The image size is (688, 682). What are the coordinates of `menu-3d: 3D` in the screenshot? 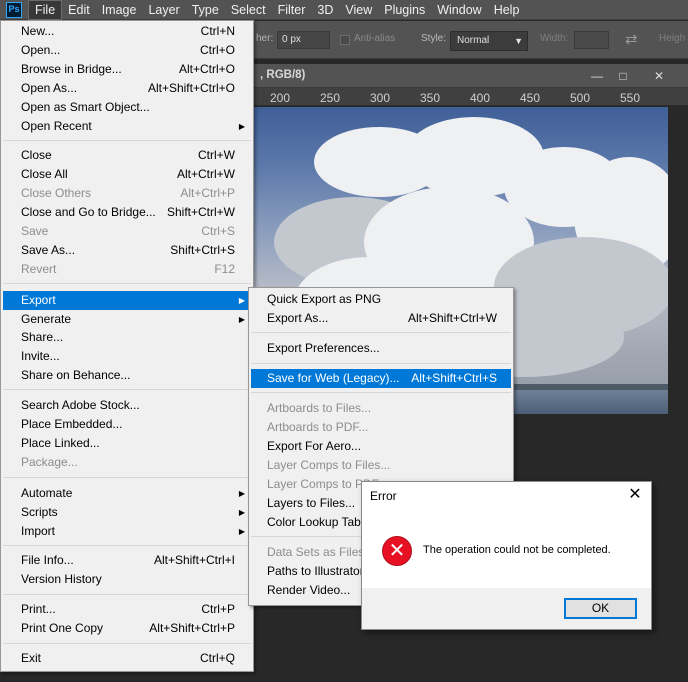 It's located at (325, 10).